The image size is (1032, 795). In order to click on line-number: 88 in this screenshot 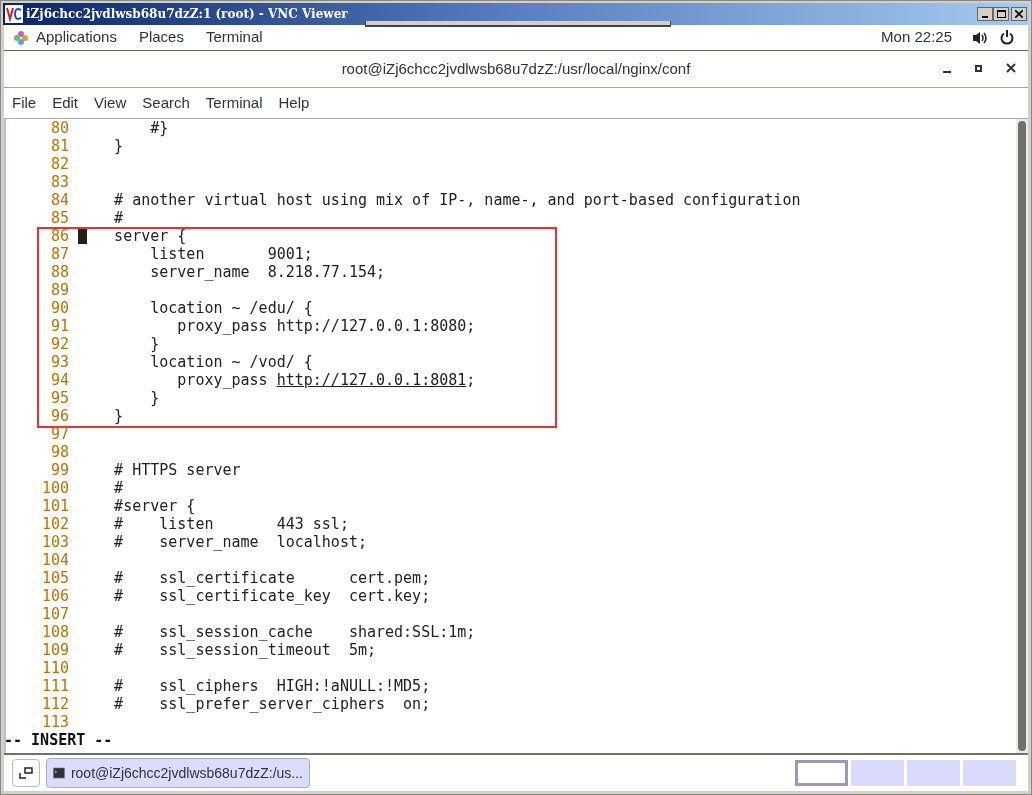, I will do `click(59, 272)`.